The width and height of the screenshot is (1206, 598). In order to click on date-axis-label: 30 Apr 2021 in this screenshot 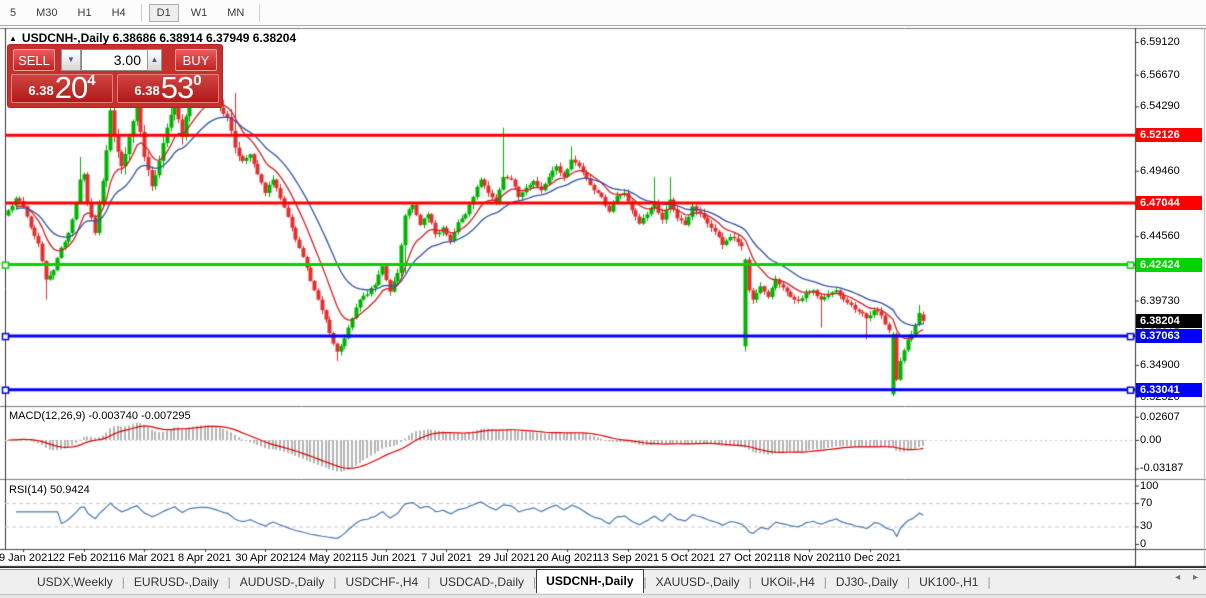, I will do `click(265, 558)`.